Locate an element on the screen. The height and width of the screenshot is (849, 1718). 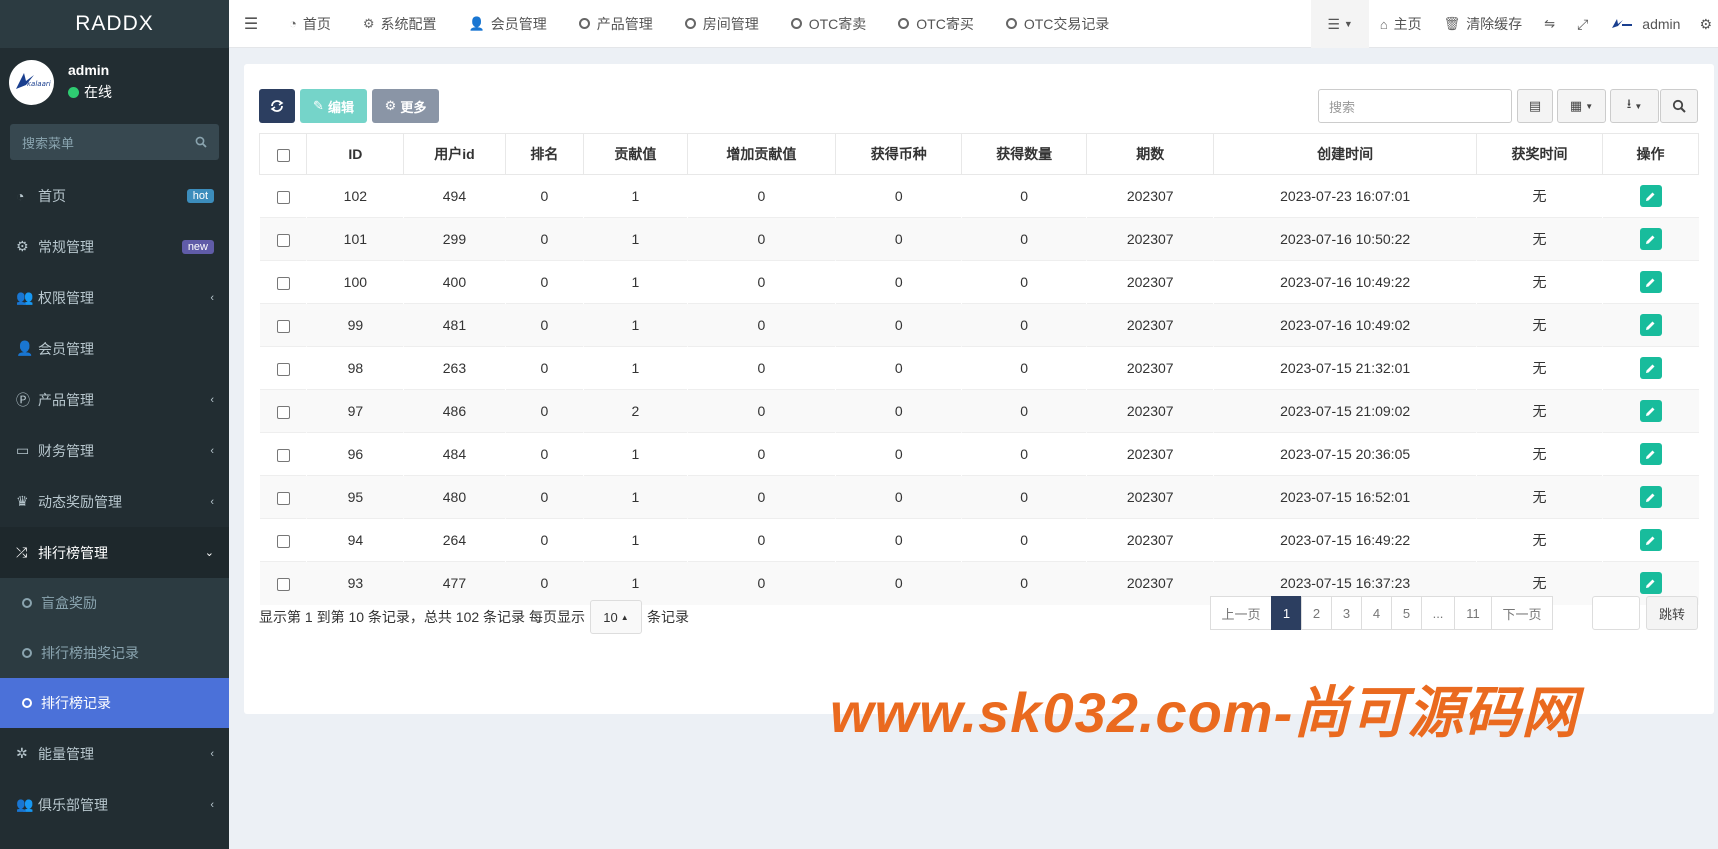
col-actions: 操作 is located at coordinates (1650, 154).